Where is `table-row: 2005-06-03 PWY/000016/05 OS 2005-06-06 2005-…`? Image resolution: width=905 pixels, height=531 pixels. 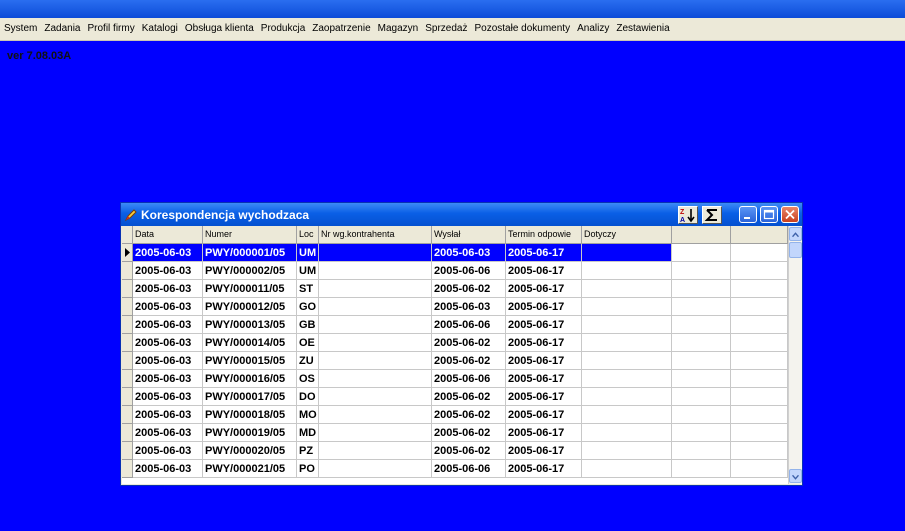 table-row: 2005-06-03 PWY/000016/05 OS 2005-06-06 2005-… is located at coordinates (455, 379).